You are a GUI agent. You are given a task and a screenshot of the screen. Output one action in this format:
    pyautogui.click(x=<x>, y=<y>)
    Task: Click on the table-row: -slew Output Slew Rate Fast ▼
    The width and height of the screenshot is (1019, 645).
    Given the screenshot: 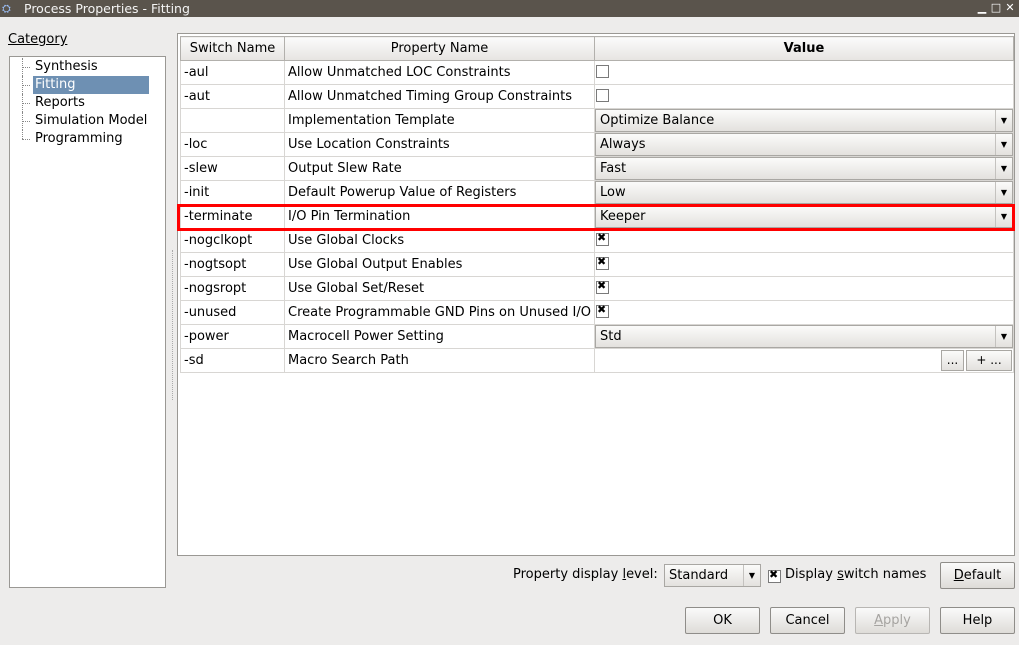 What is the action you would take?
    pyautogui.click(x=597, y=168)
    